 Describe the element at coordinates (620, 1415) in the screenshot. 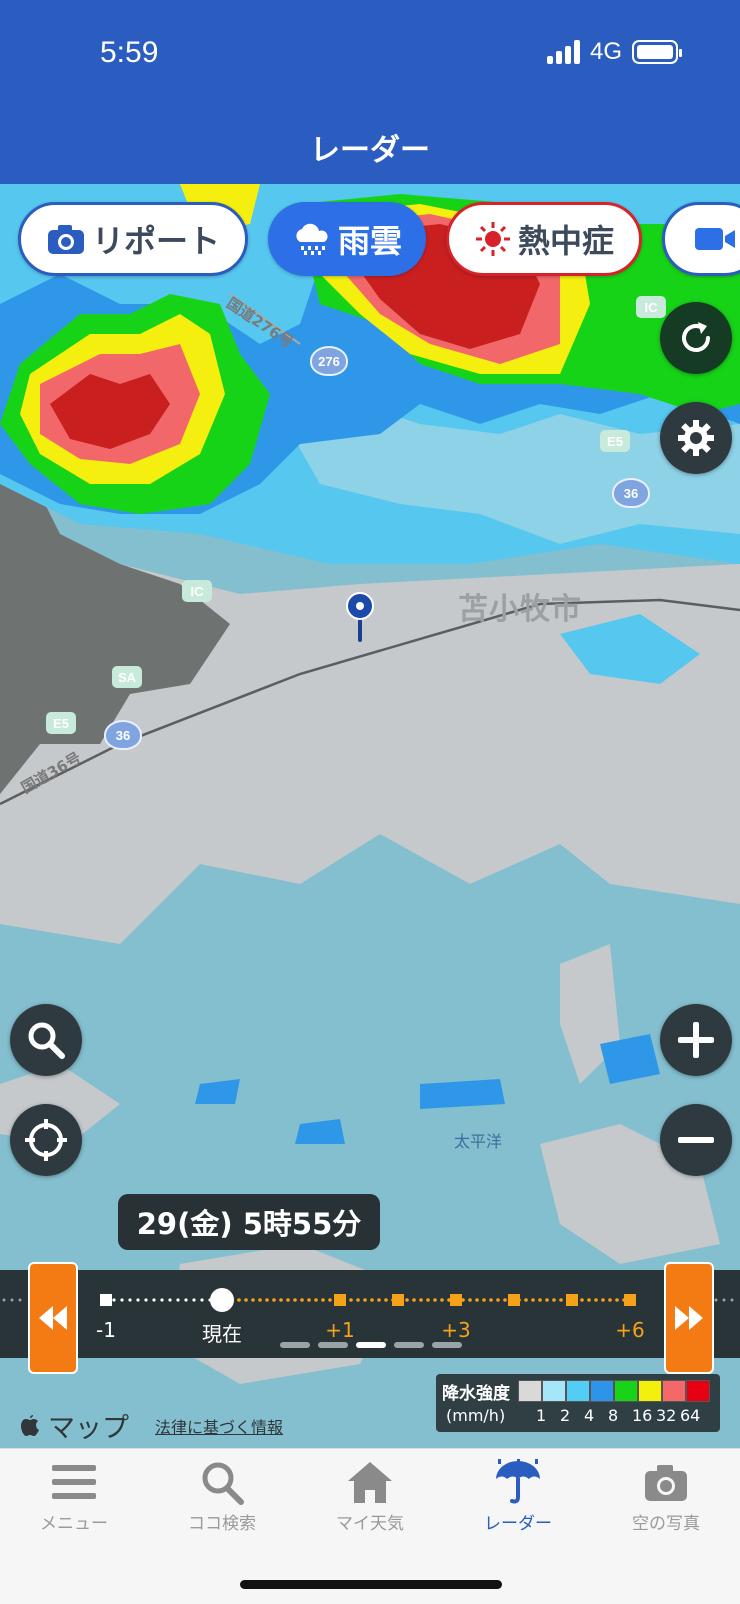

I see `legend-values: 1 2 4 8 16 32 64` at that location.